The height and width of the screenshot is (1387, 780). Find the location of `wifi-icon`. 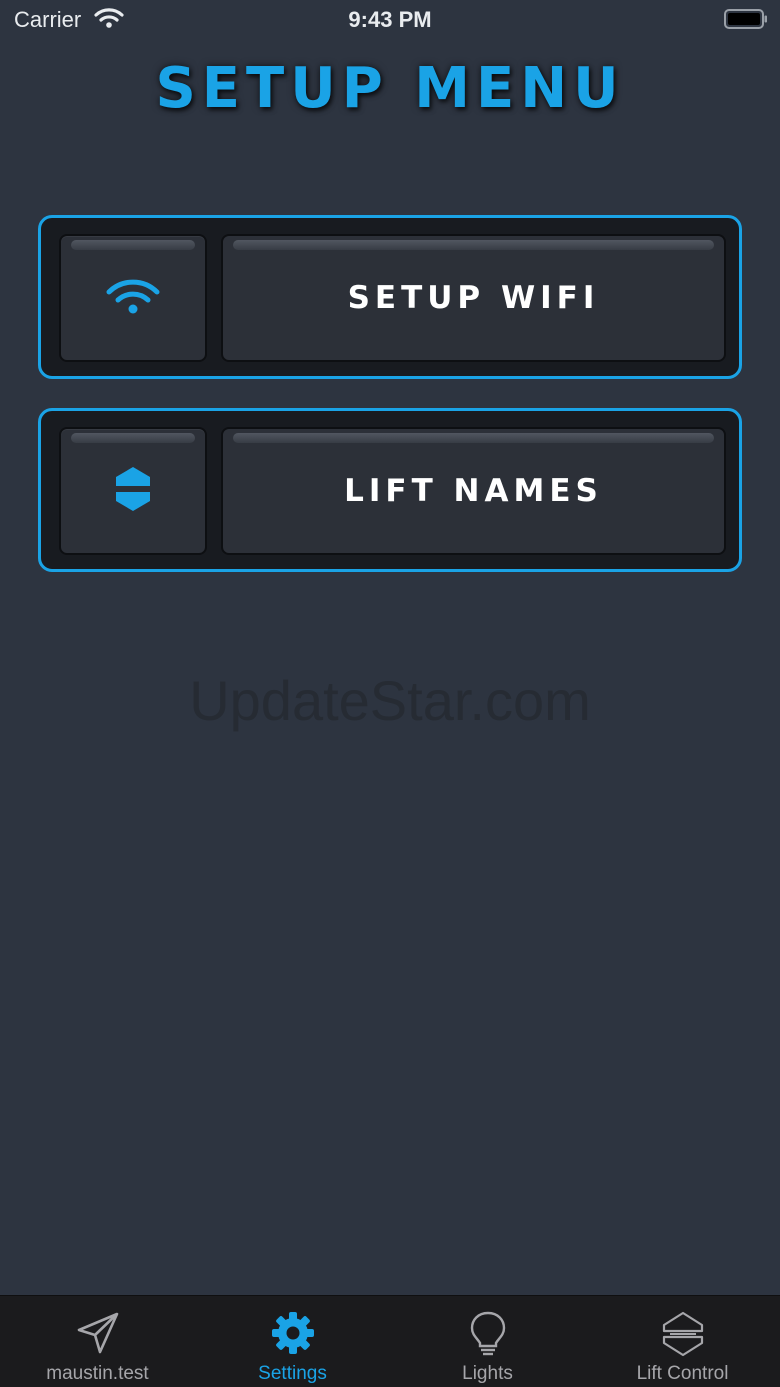

wifi-icon is located at coordinates (133, 298).